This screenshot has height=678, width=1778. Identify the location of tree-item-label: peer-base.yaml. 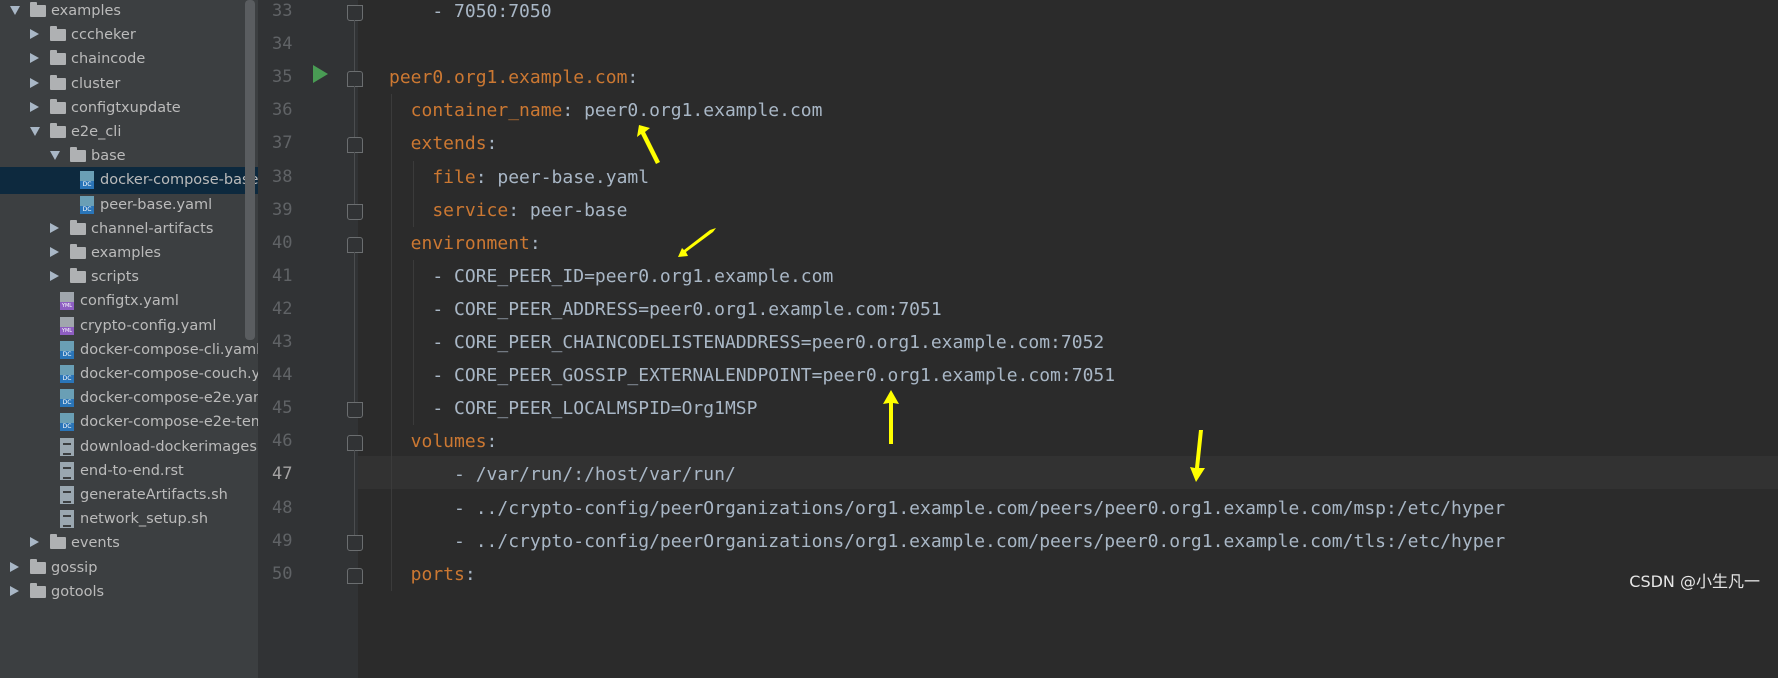
(156, 204).